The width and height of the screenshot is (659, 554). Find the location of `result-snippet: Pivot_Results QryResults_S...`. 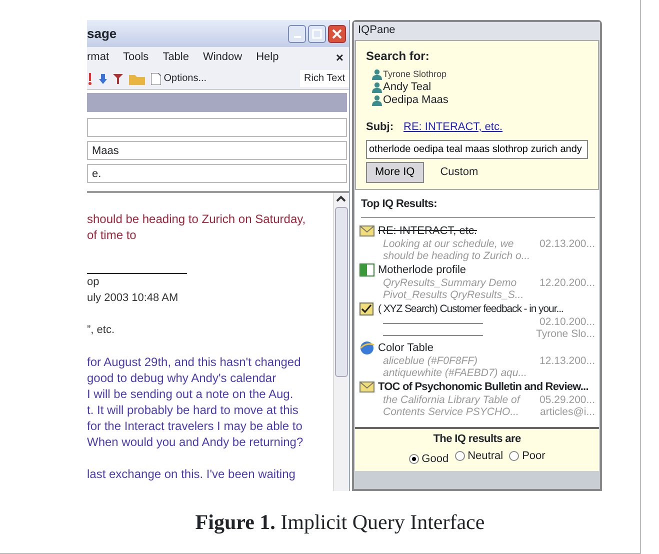

result-snippet: Pivot_Results QryResults_S... is located at coordinates (453, 295).